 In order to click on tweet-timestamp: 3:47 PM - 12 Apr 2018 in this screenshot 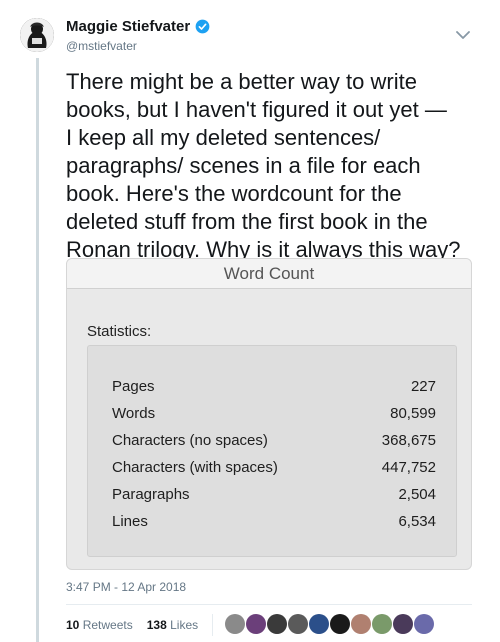, I will do `click(126, 587)`.